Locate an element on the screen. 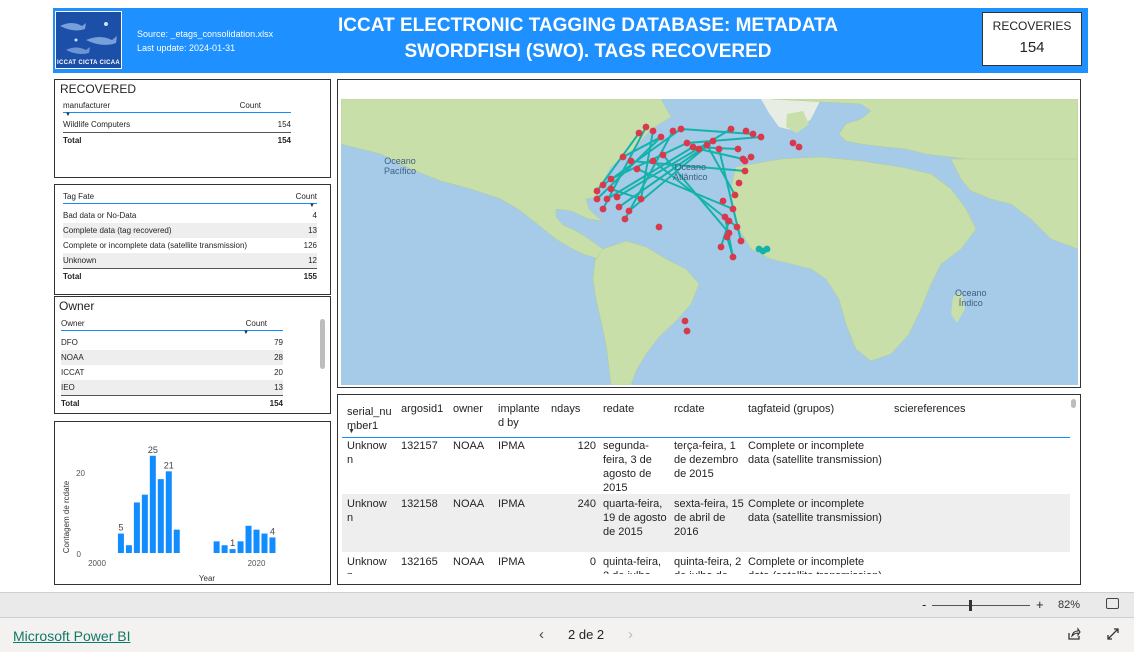 The height and width of the screenshot is (652, 1134). table-row: Unknown 12 is located at coordinates (190, 260).